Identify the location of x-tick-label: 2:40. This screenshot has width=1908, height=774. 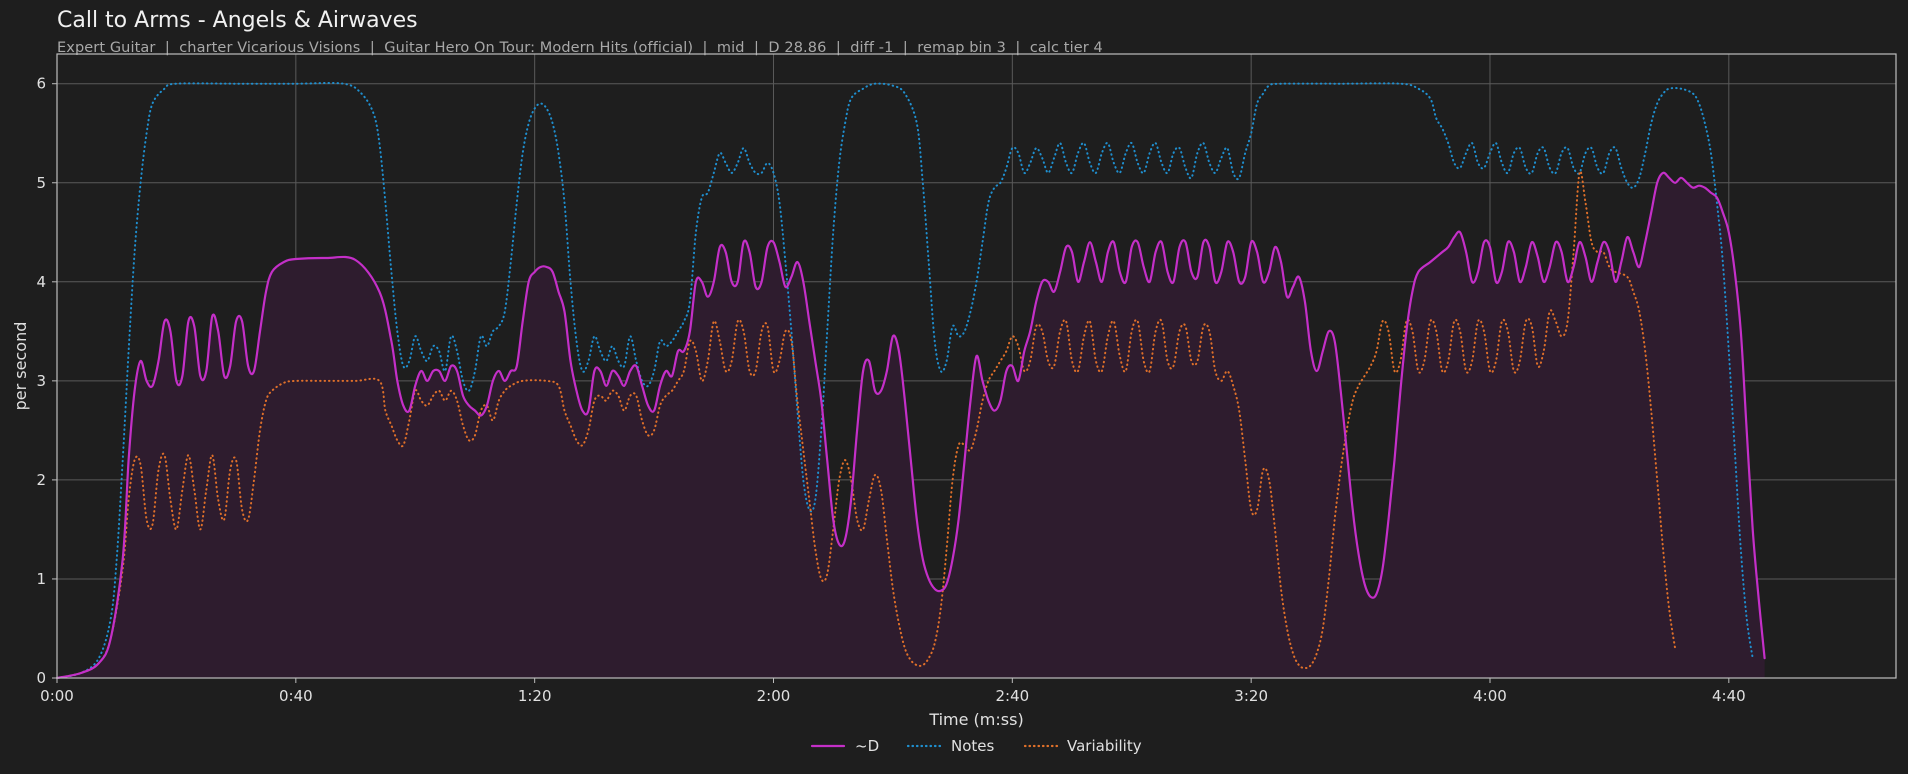
(1012, 696).